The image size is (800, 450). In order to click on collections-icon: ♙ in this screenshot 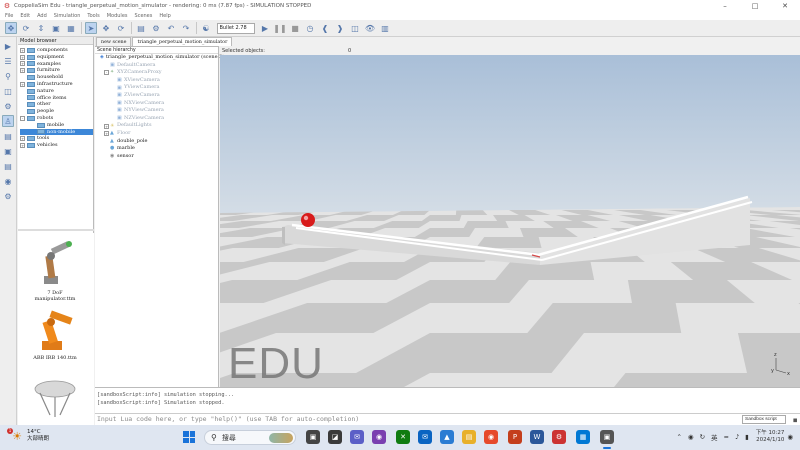, I will do `click(8, 121)`.